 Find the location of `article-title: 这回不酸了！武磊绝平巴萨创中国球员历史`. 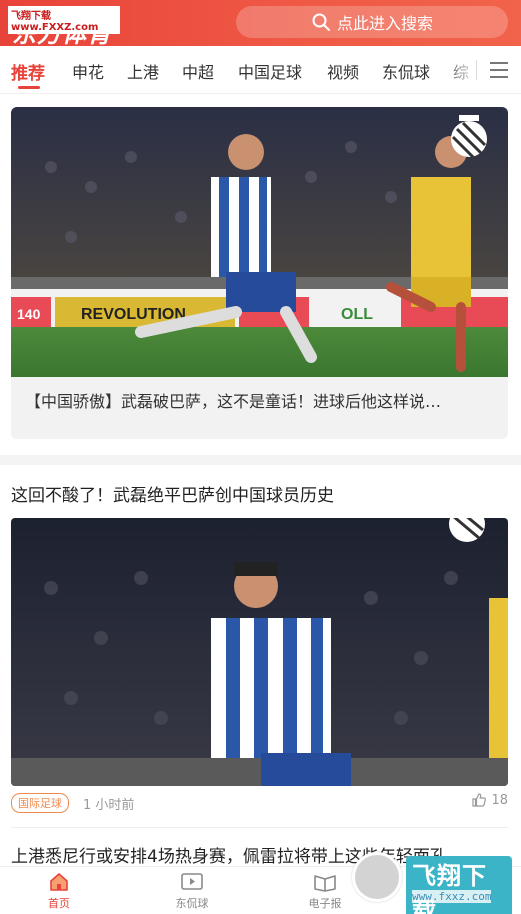

article-title: 这回不酸了！武磊绝平巴萨创中国球员历史 is located at coordinates (172, 493).